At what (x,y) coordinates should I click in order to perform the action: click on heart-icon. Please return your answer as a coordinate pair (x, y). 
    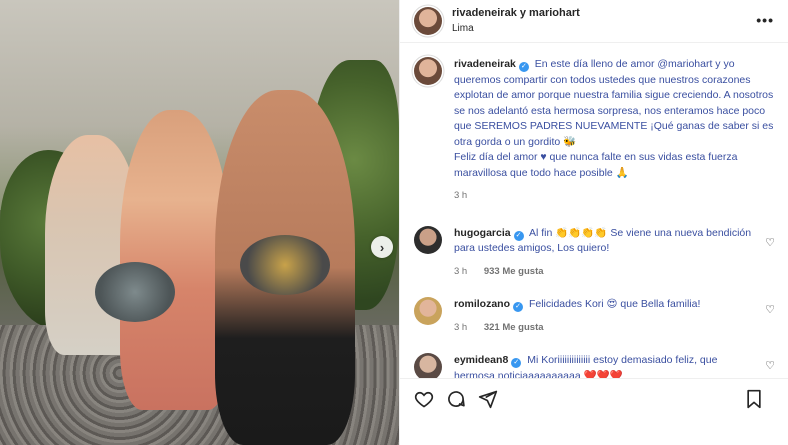
    Looking at the image, I should click on (424, 399).